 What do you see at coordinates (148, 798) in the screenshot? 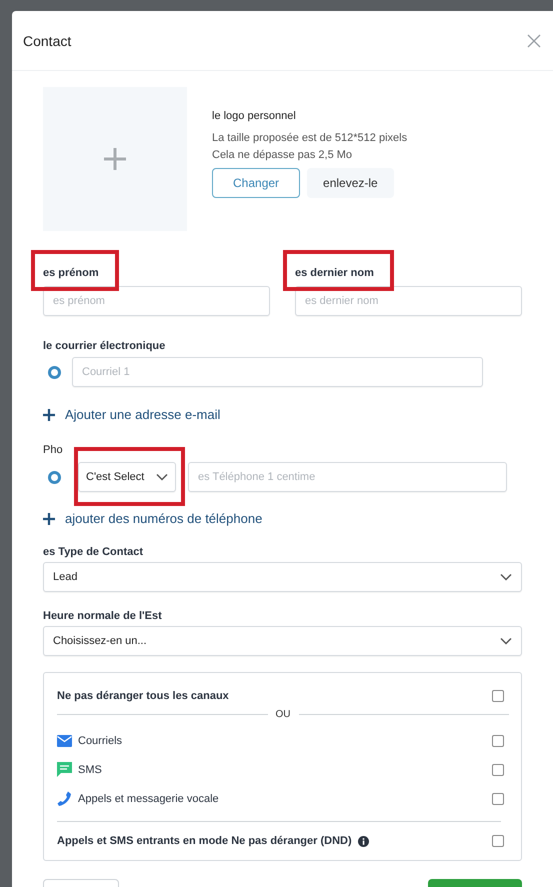
I see `channel-label: Appels et messagerie vocale` at bounding box center [148, 798].